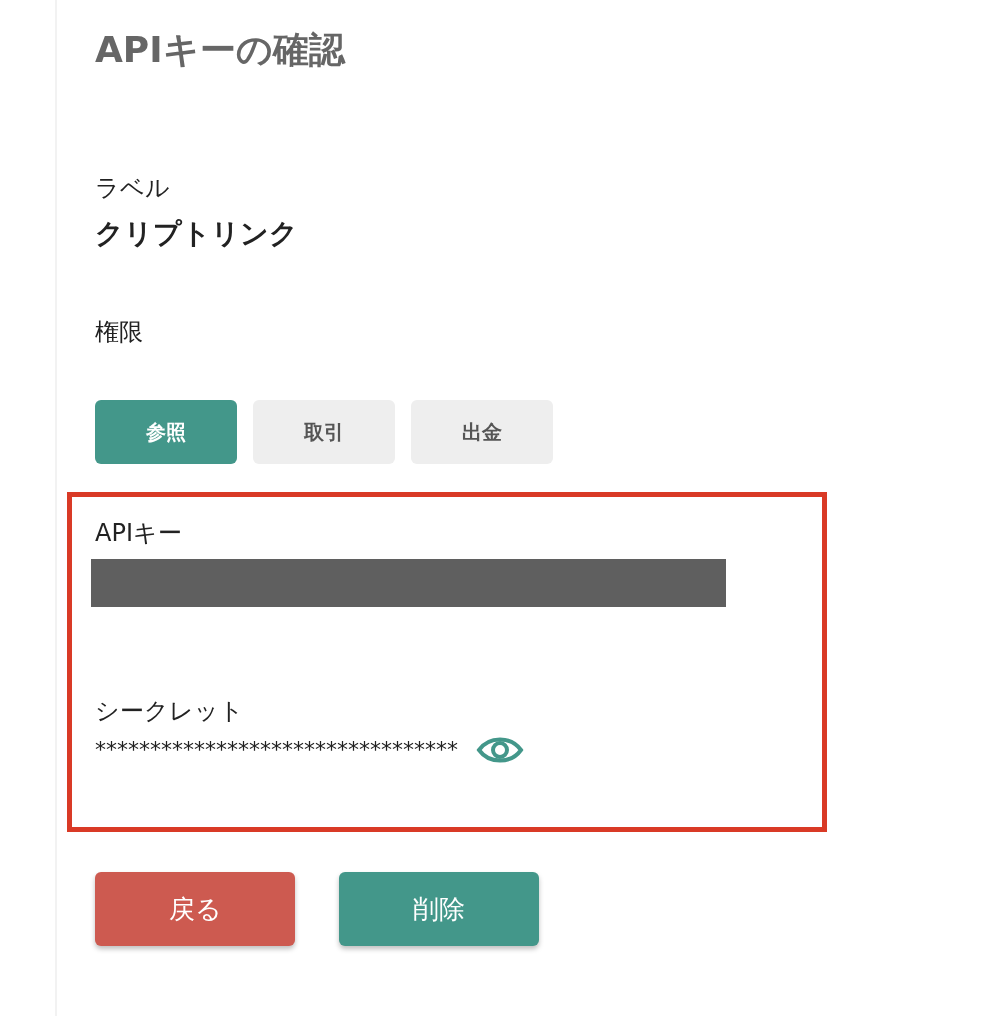 The width and height of the screenshot is (994, 1016). What do you see at coordinates (133, 188) in the screenshot?
I see `label-caption: ラベル` at bounding box center [133, 188].